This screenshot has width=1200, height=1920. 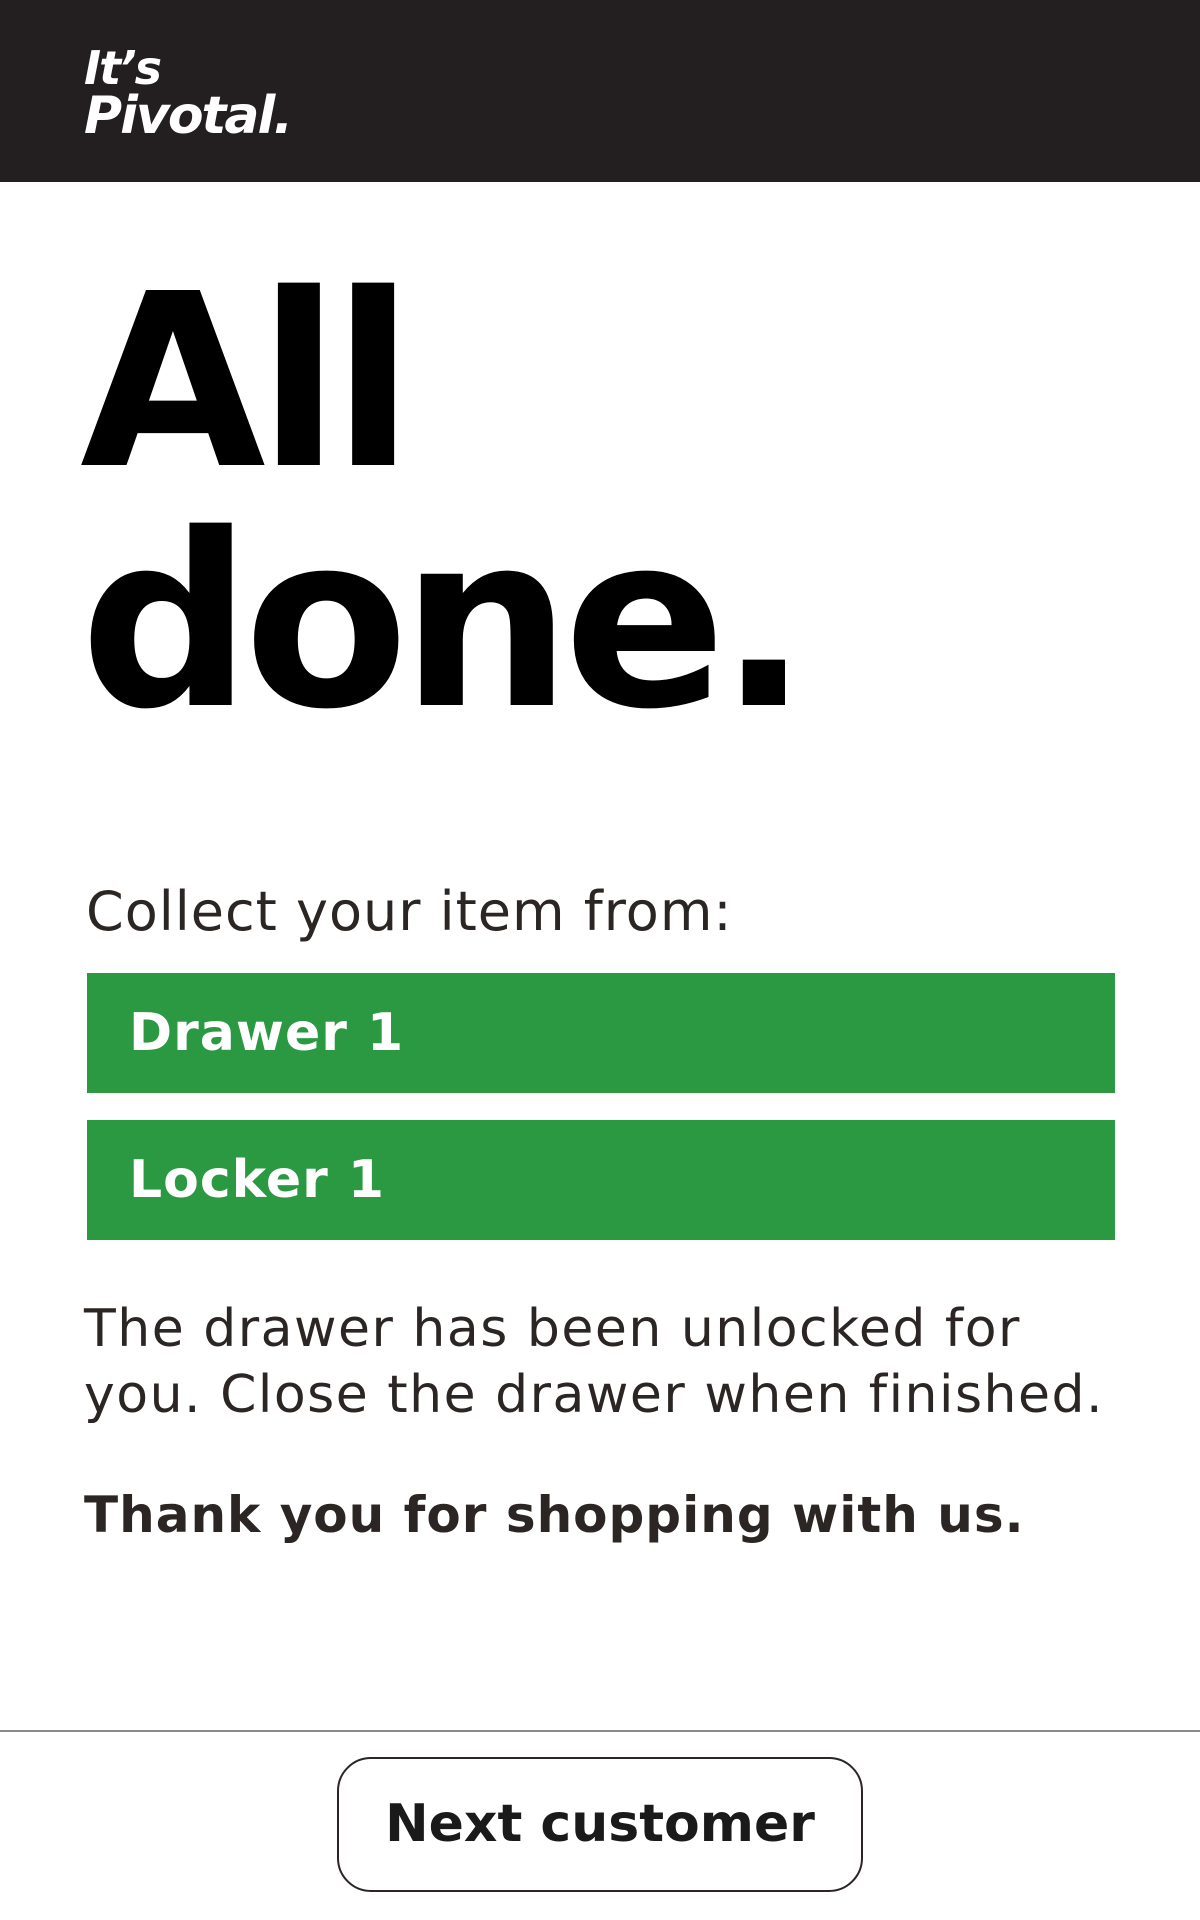 What do you see at coordinates (247, 382) in the screenshot?
I see `title-line-1: All` at bounding box center [247, 382].